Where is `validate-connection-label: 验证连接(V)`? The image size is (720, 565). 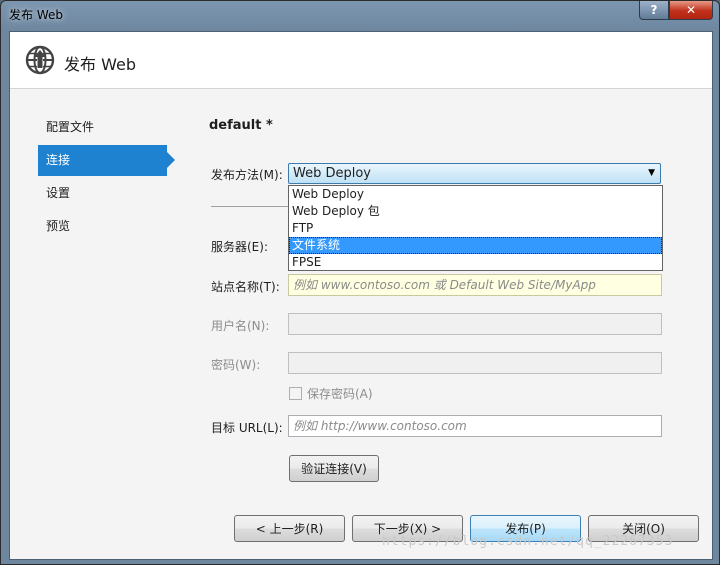
validate-connection-label: 验证连接(V) is located at coordinates (334, 469).